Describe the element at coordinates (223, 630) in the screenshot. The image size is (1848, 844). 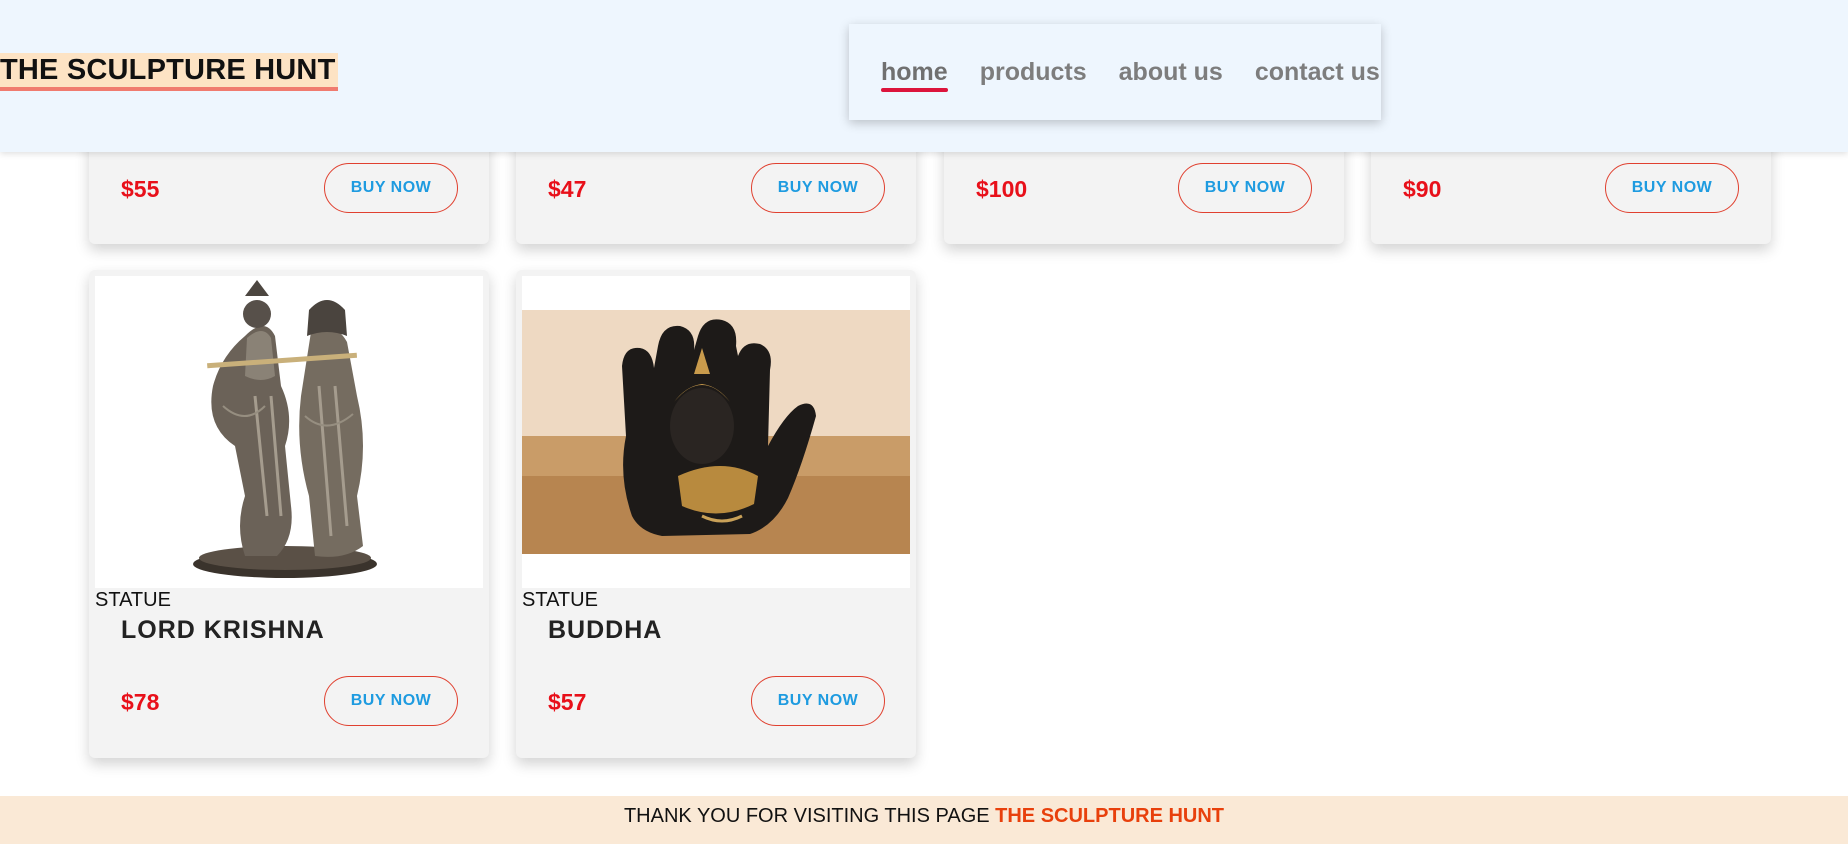
I see `product-name: LORD KRISHNA` at that location.